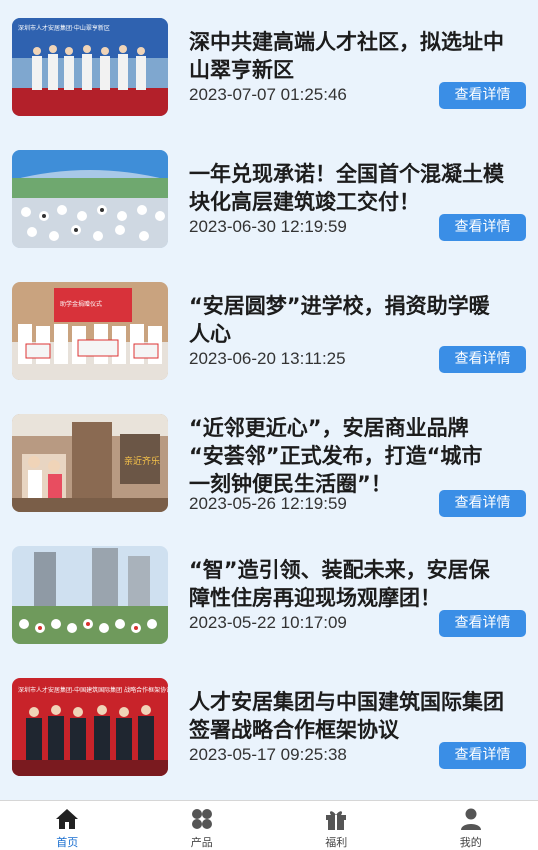 The width and height of the screenshot is (538, 850). Describe the element at coordinates (336, 456) in the screenshot. I see `news-title-line: “安荟邻”正式发布，打造“城市` at that location.